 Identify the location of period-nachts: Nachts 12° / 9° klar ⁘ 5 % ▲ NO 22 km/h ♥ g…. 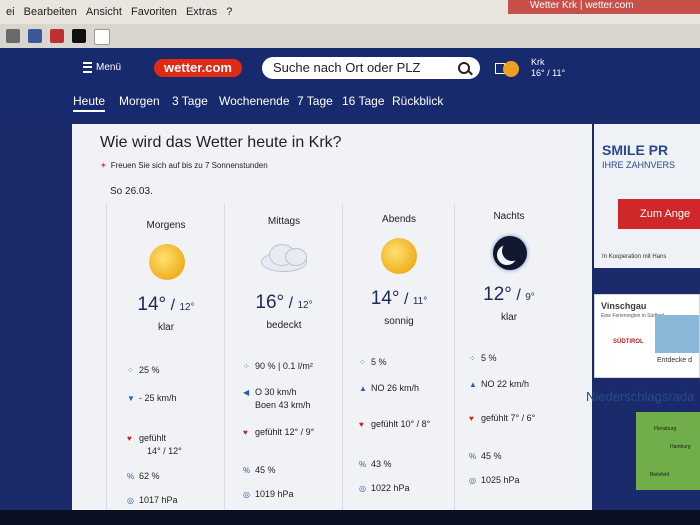
(508, 364).